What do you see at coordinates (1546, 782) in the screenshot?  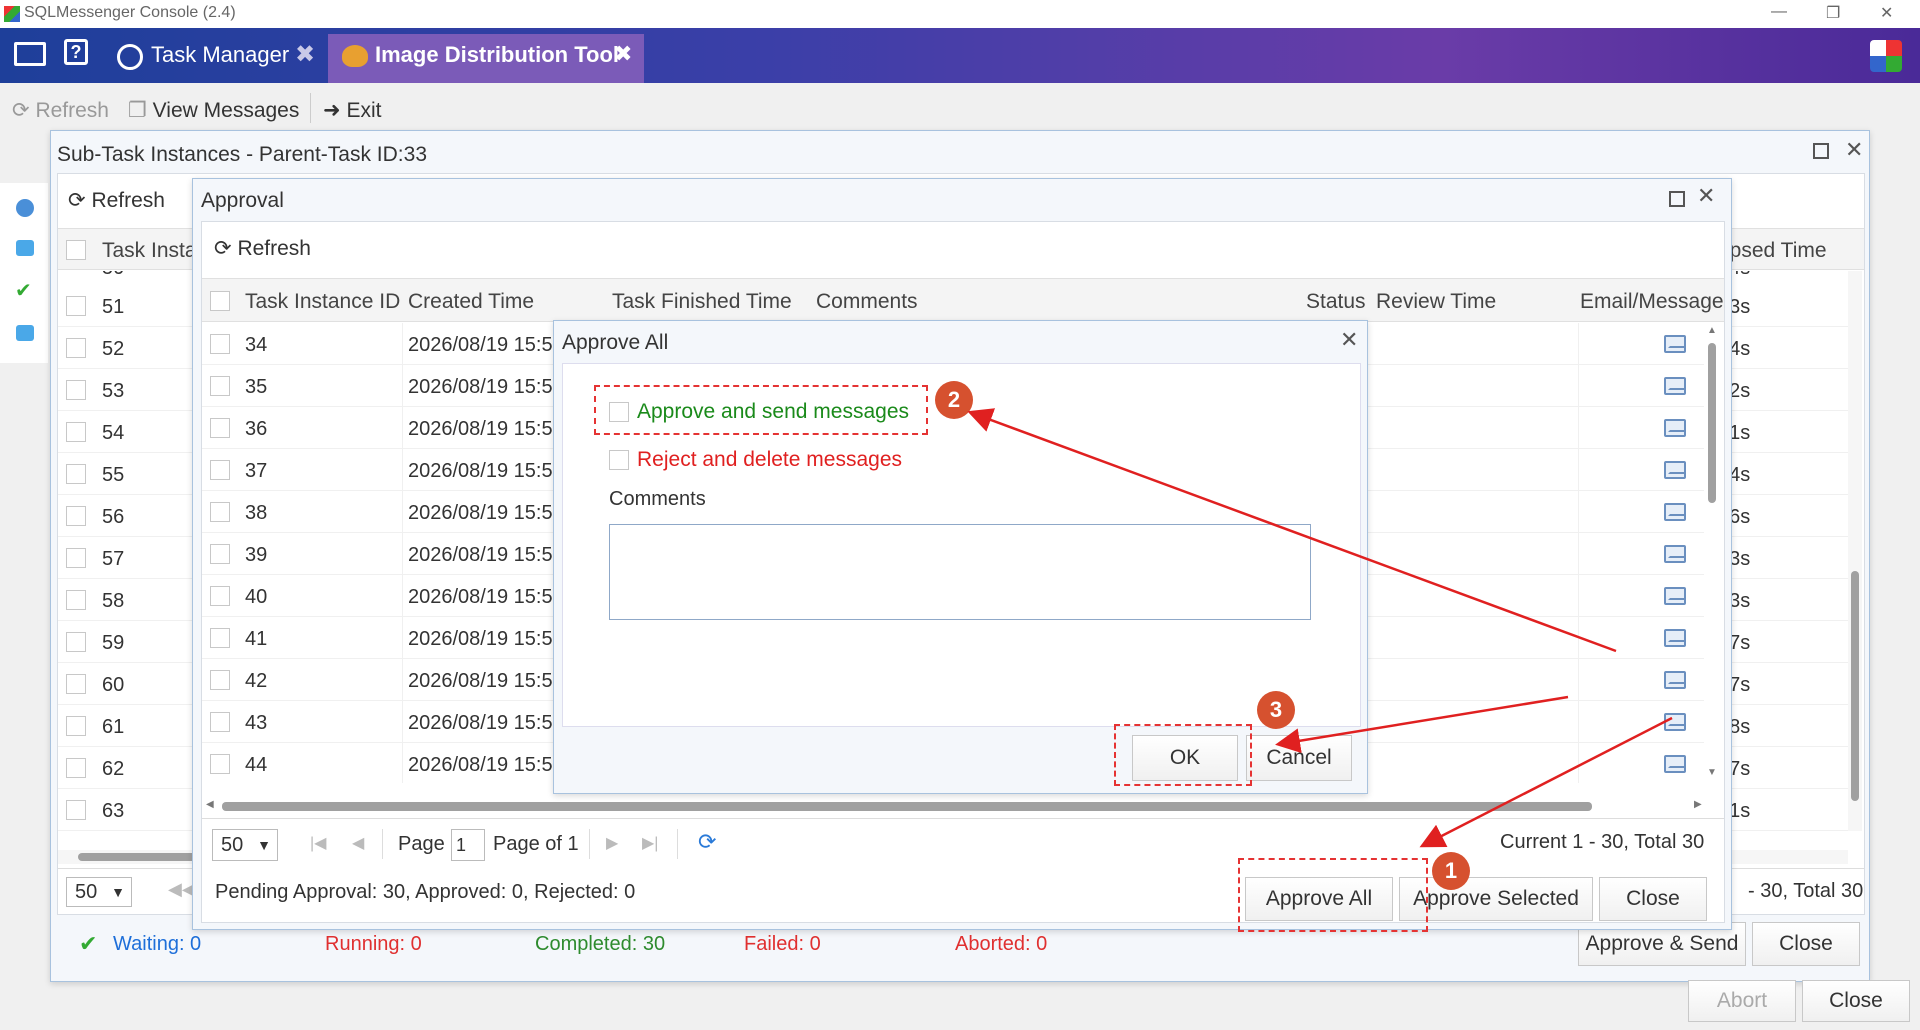 I see `arrow-to-approve-all` at bounding box center [1546, 782].